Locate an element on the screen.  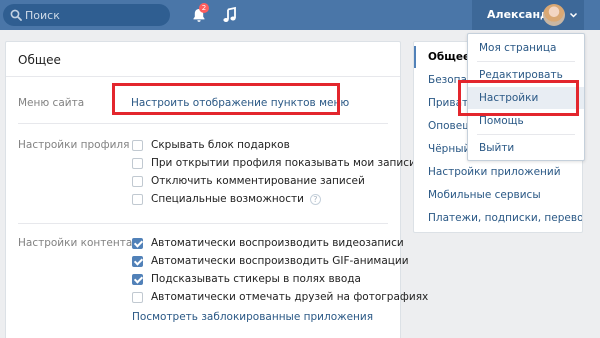
checkbox-label: Отключить комментирование записей is located at coordinates (258, 181).